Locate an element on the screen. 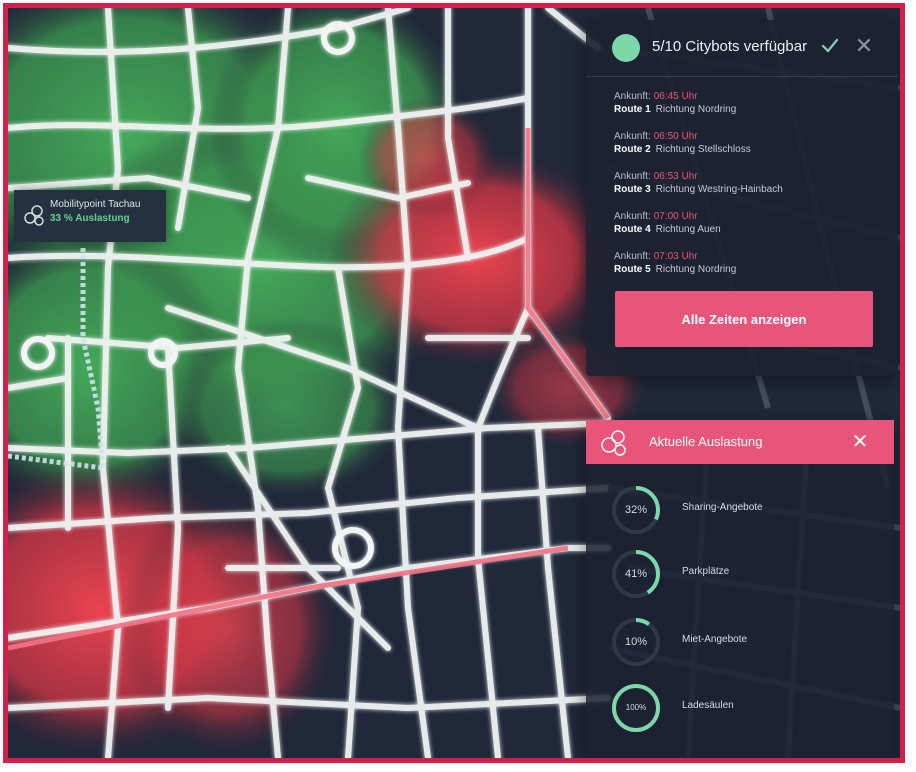 The height and width of the screenshot is (772, 916). mobility-point-load: 33 % Auslastung is located at coordinates (90, 218).